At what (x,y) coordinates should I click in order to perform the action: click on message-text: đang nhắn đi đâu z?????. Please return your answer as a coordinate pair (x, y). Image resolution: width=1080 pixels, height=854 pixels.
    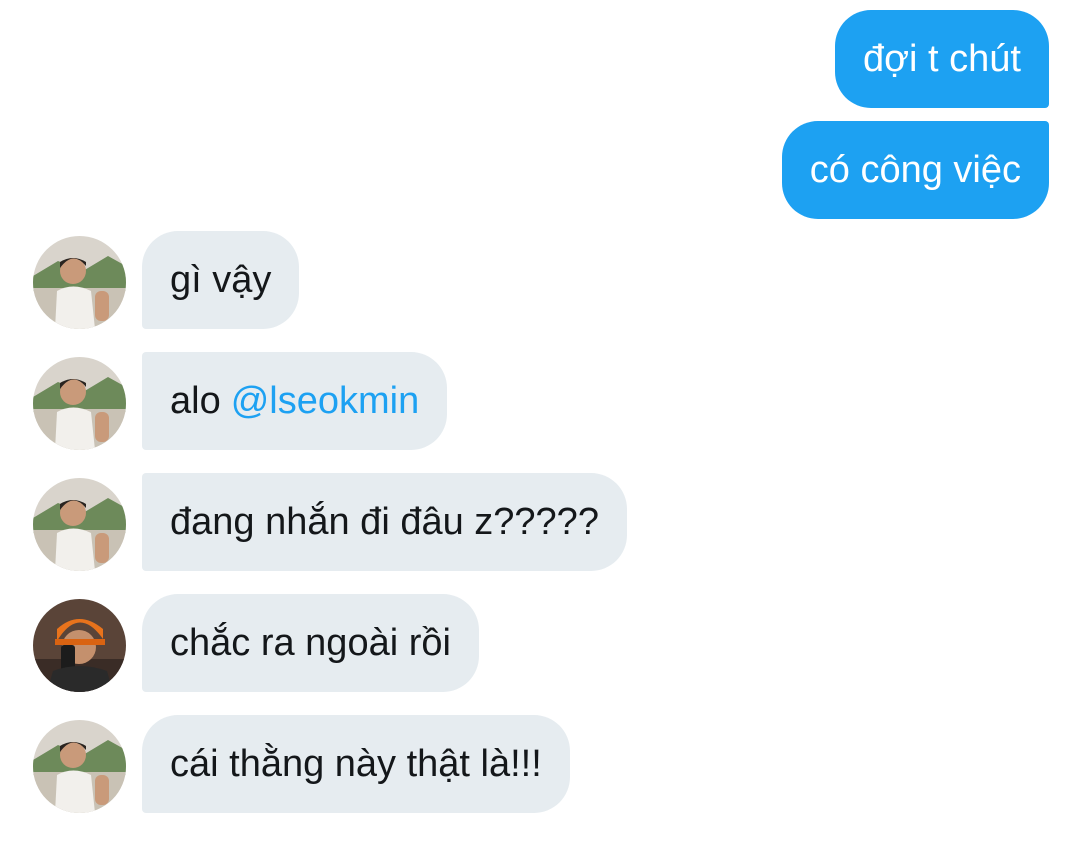
    Looking at the image, I should click on (384, 522).